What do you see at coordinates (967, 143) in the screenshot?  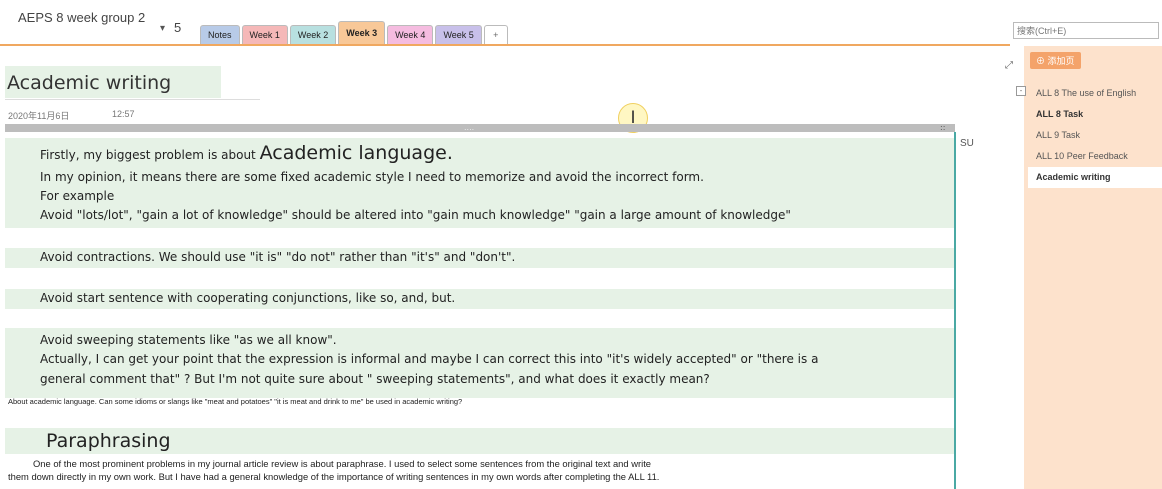 I see `side-label: SU` at bounding box center [967, 143].